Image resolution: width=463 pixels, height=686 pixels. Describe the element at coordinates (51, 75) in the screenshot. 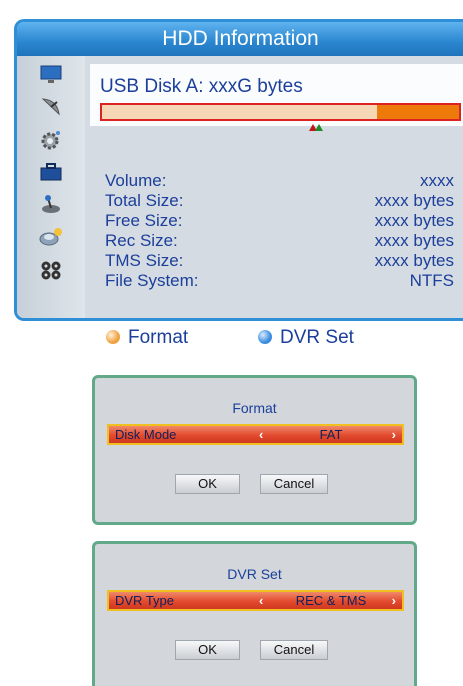

I see `monitor-icon` at that location.